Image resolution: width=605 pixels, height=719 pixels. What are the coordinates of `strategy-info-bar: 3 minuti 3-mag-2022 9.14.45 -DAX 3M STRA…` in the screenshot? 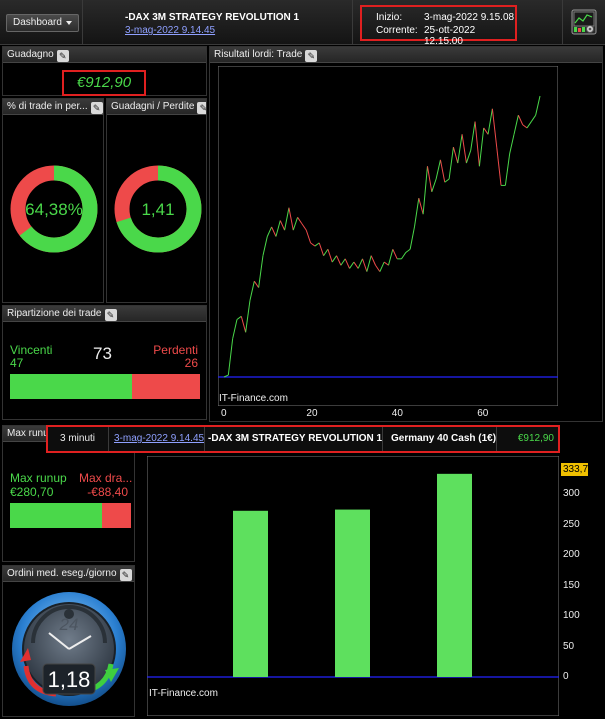 It's located at (303, 439).